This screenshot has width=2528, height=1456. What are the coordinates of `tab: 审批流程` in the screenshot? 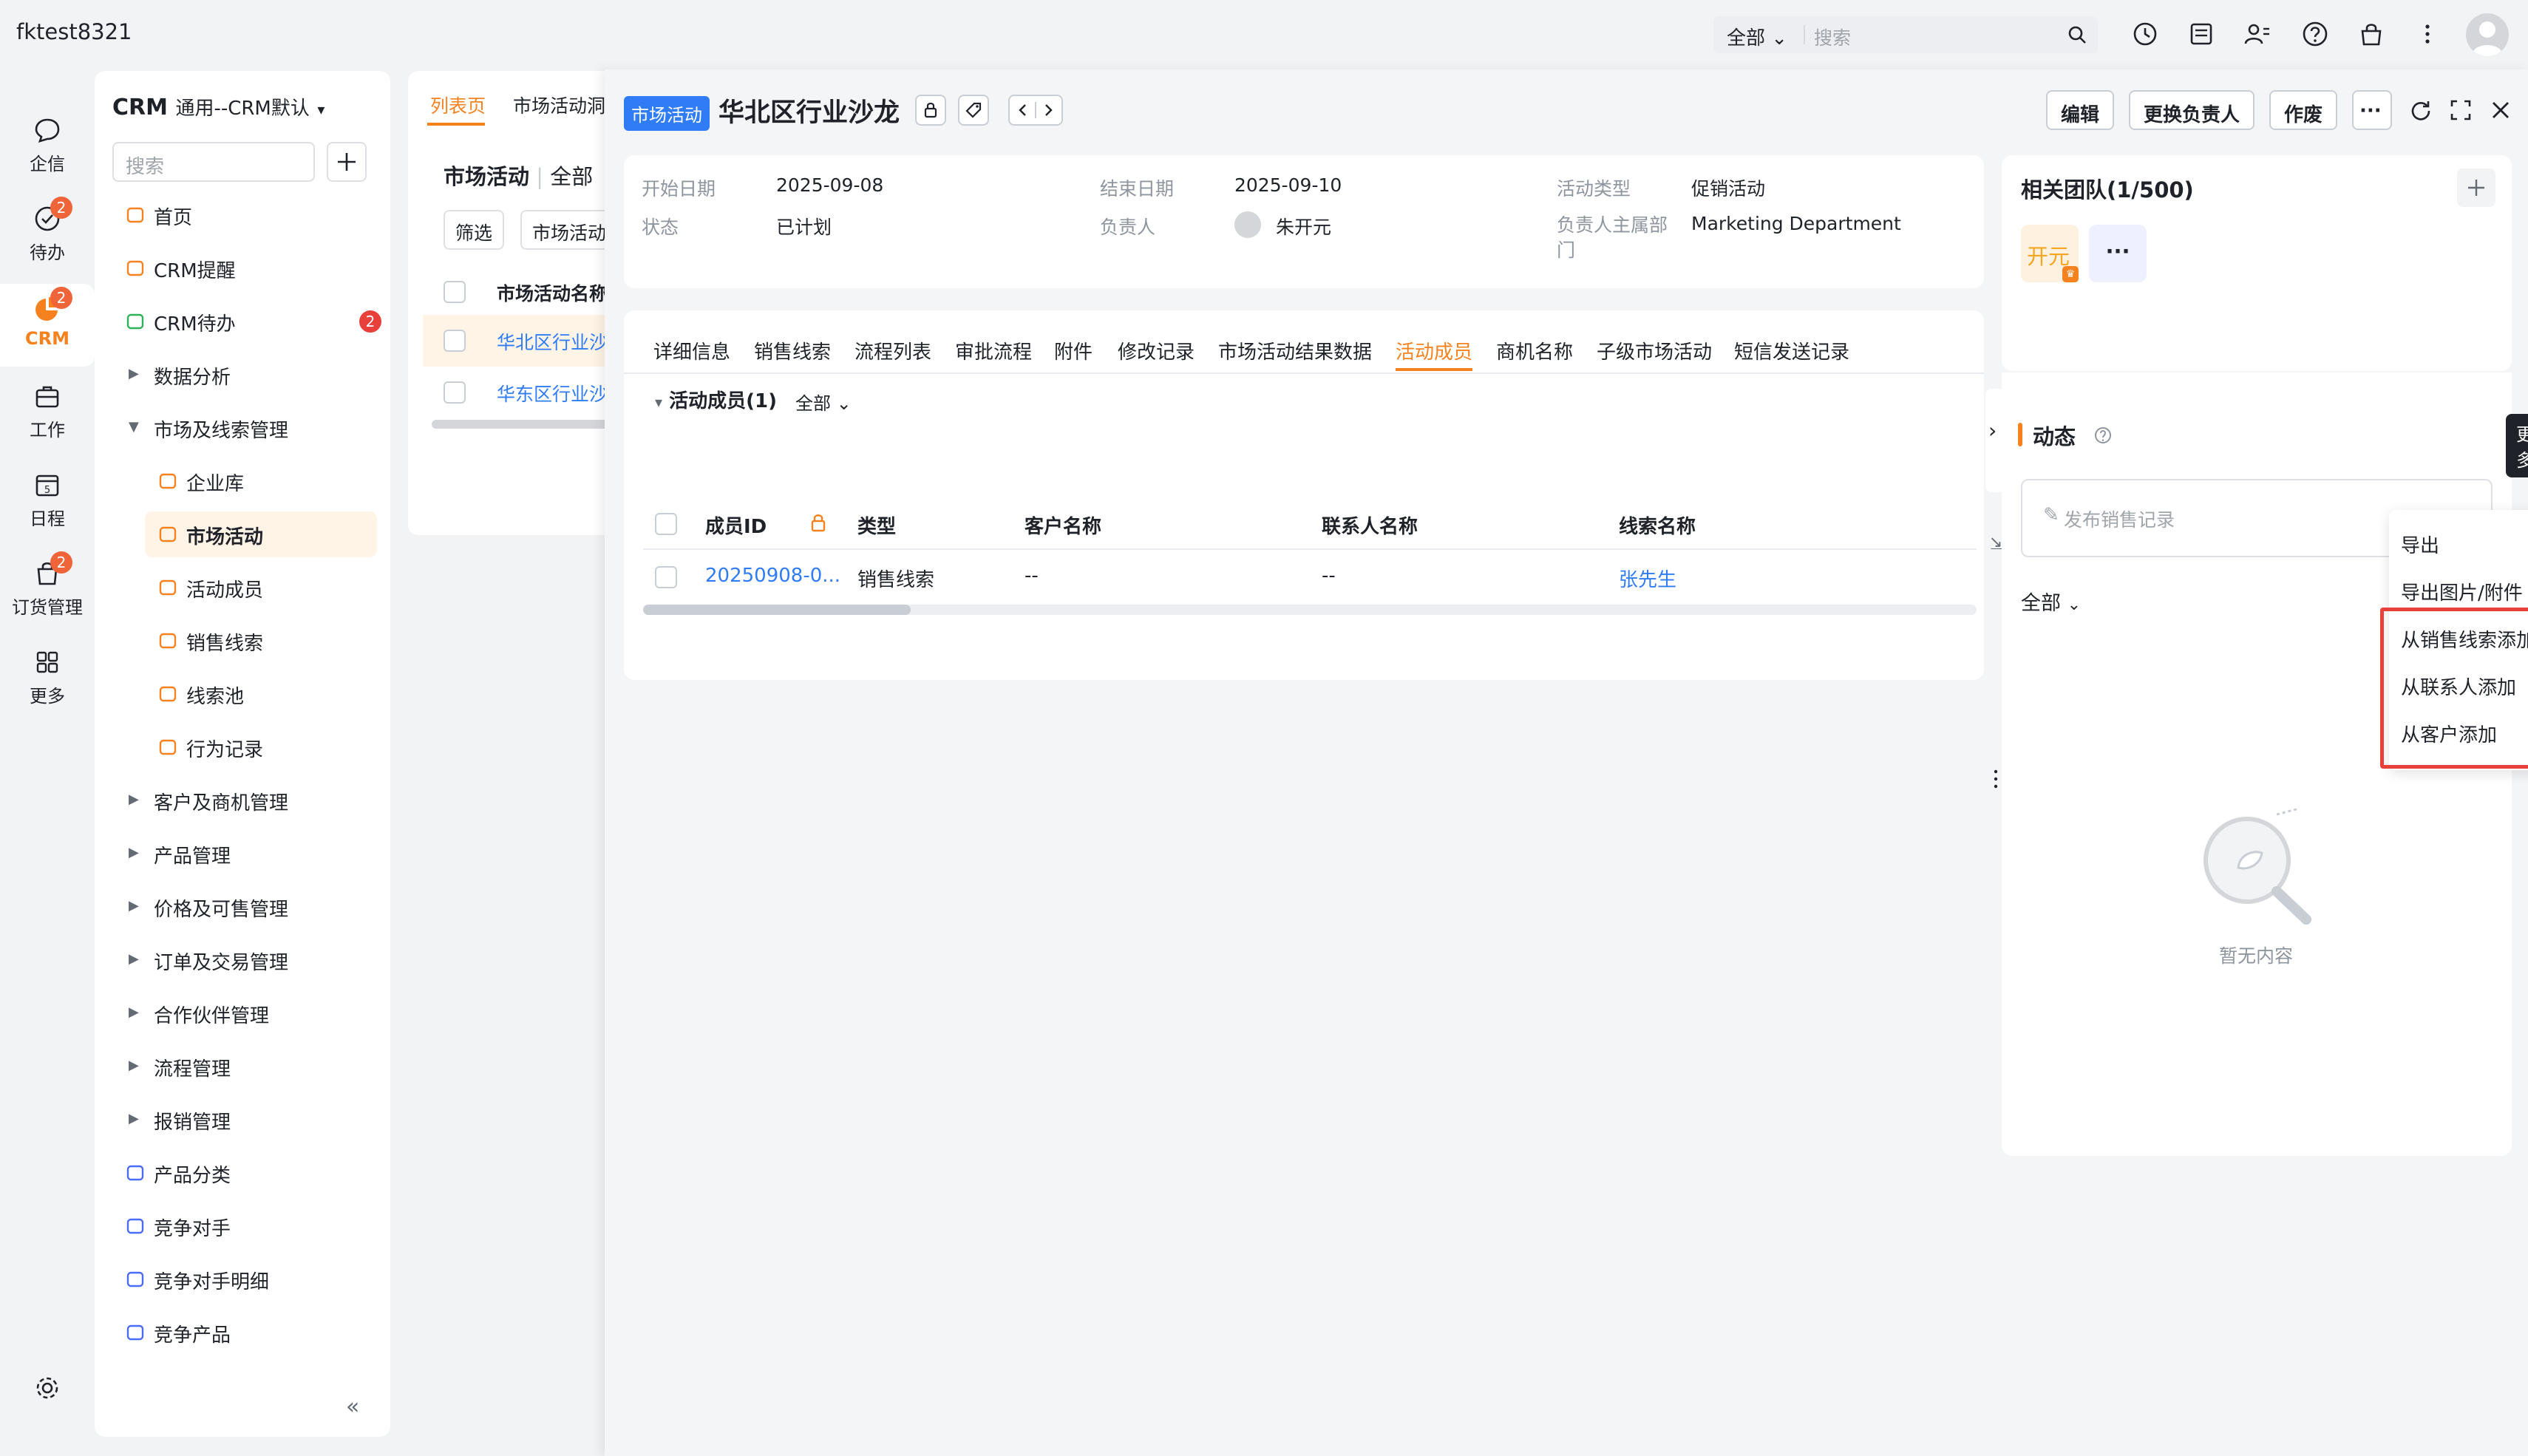 It's located at (993, 350).